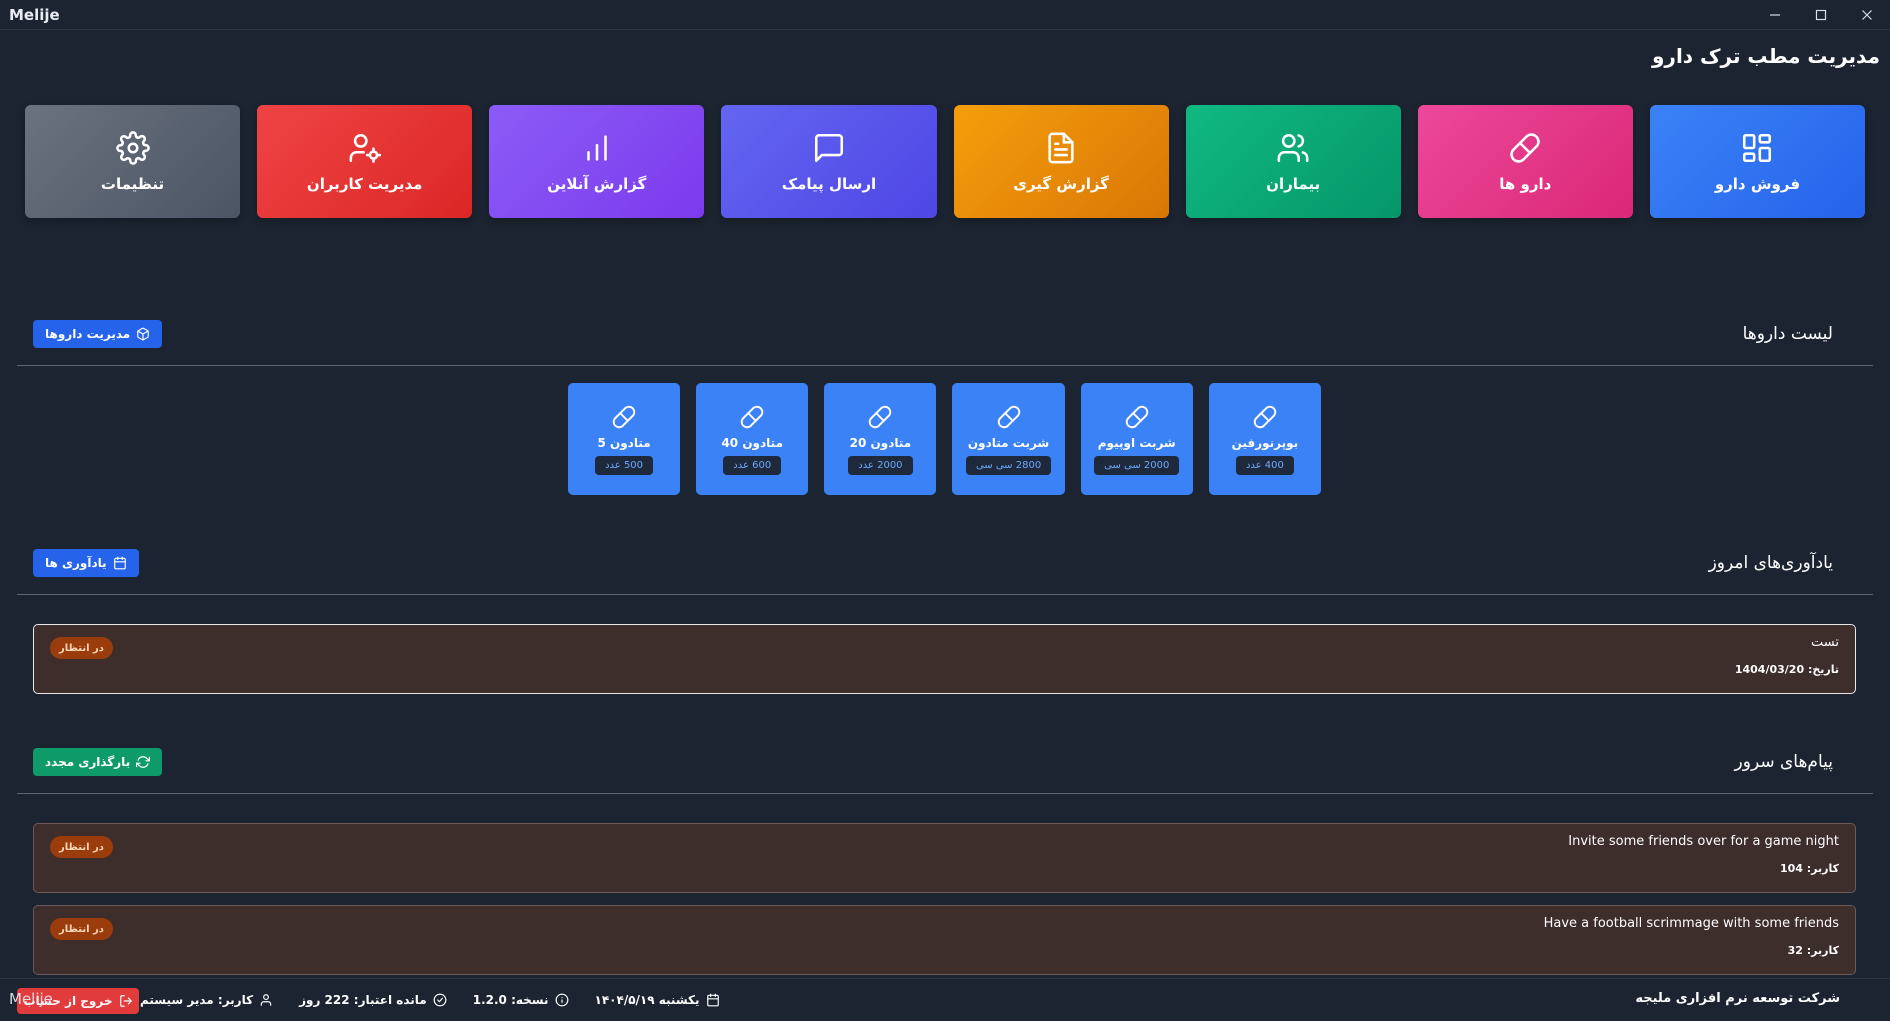  What do you see at coordinates (1265, 443) in the screenshot?
I see `drug-name: بوپرنورفین` at bounding box center [1265, 443].